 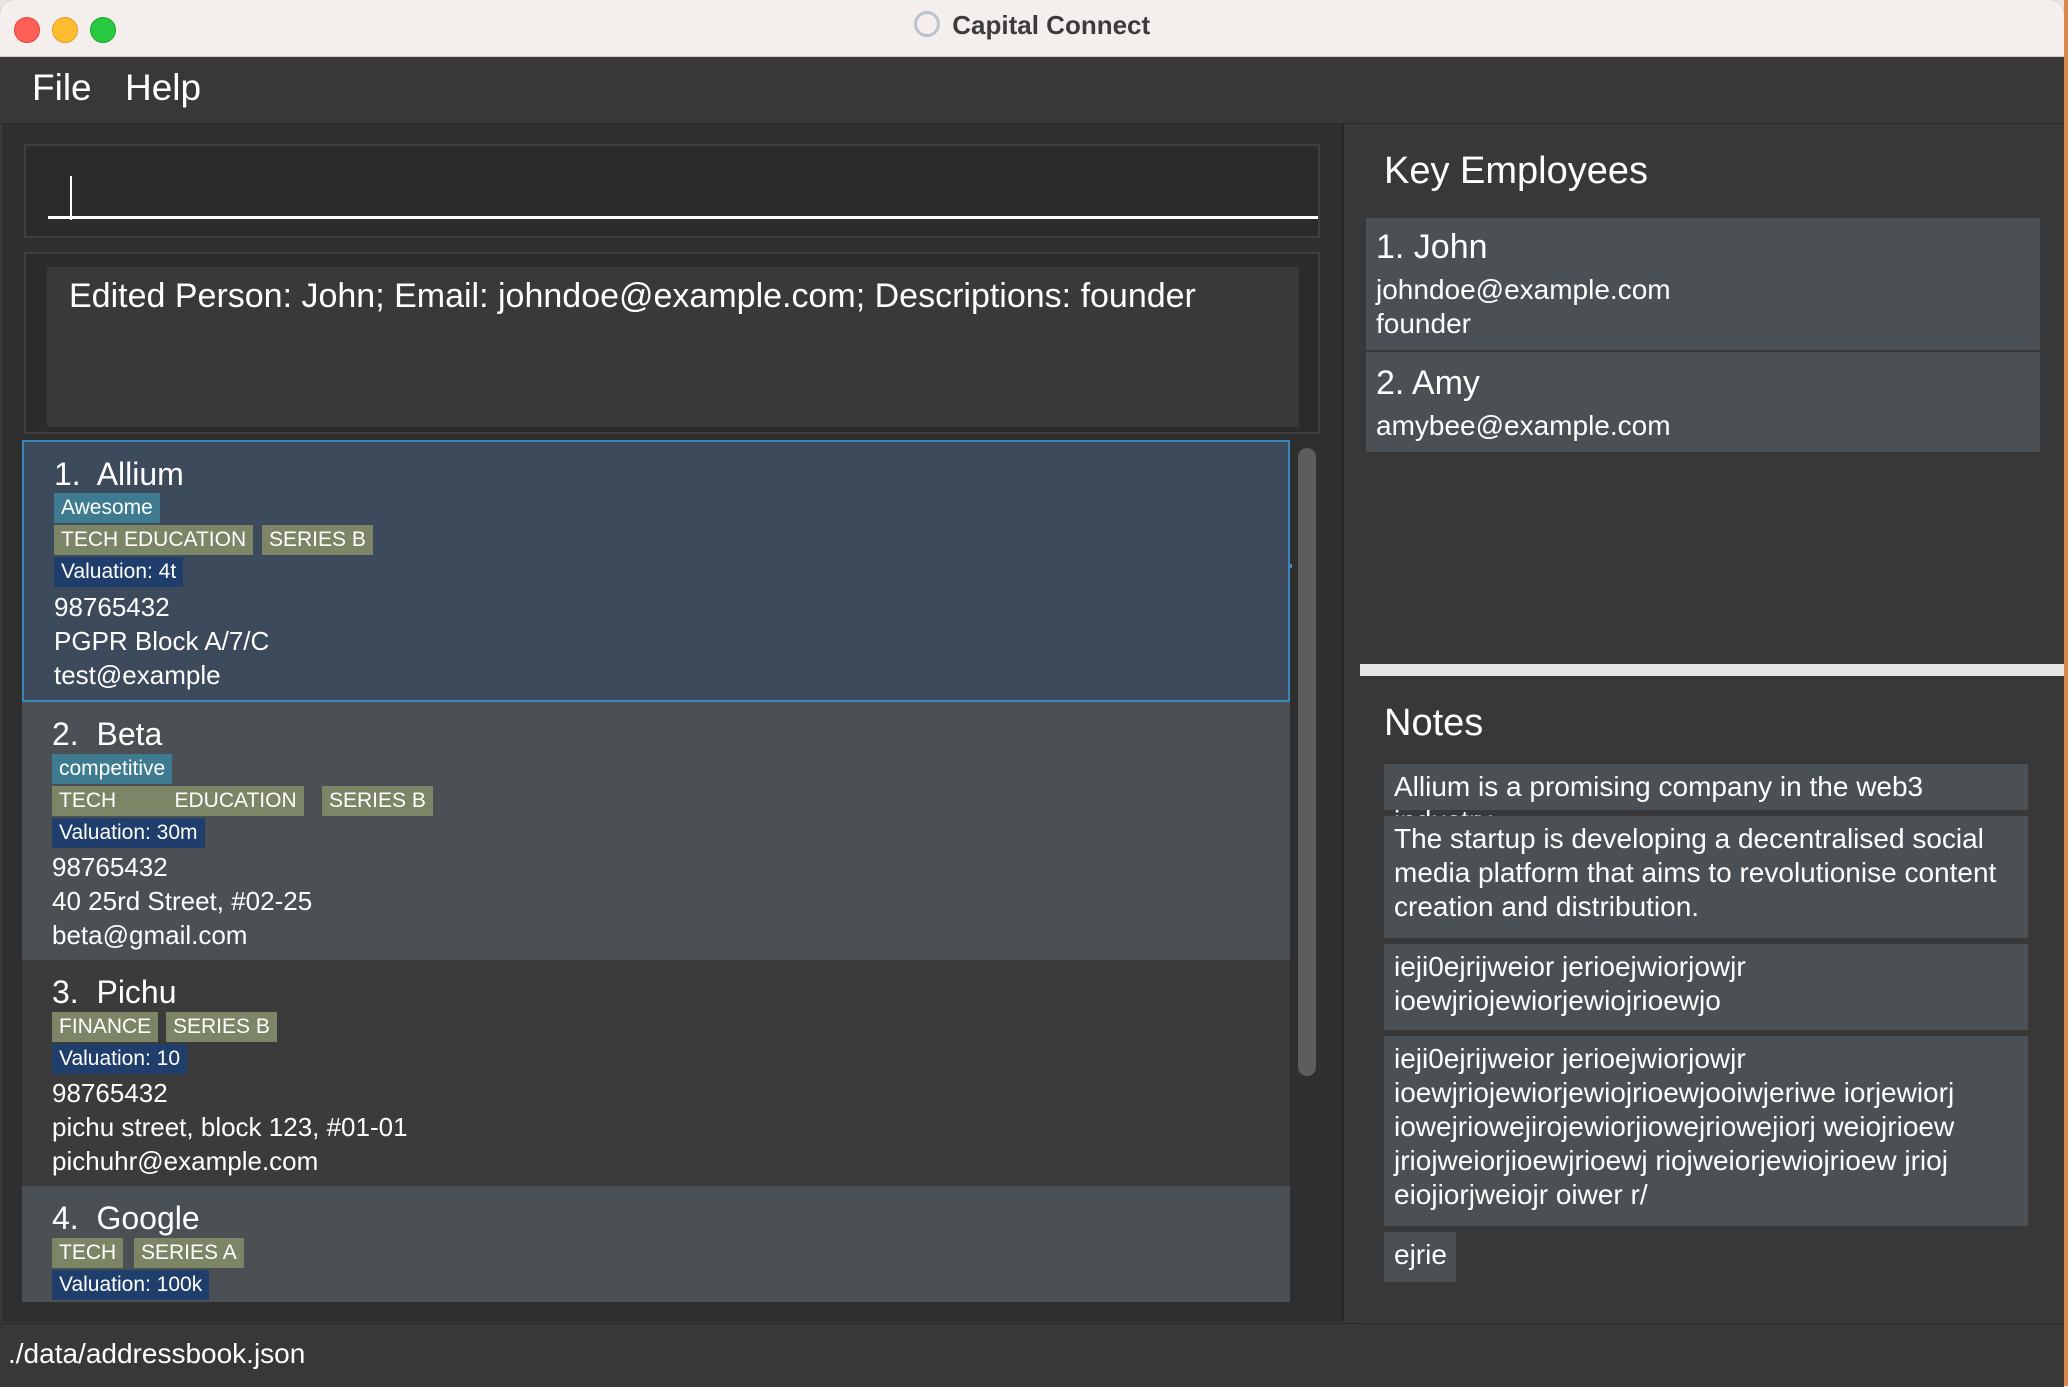 I want to click on employee-card: 1. John johndoe@example.com founder, so click(x=1703, y=284).